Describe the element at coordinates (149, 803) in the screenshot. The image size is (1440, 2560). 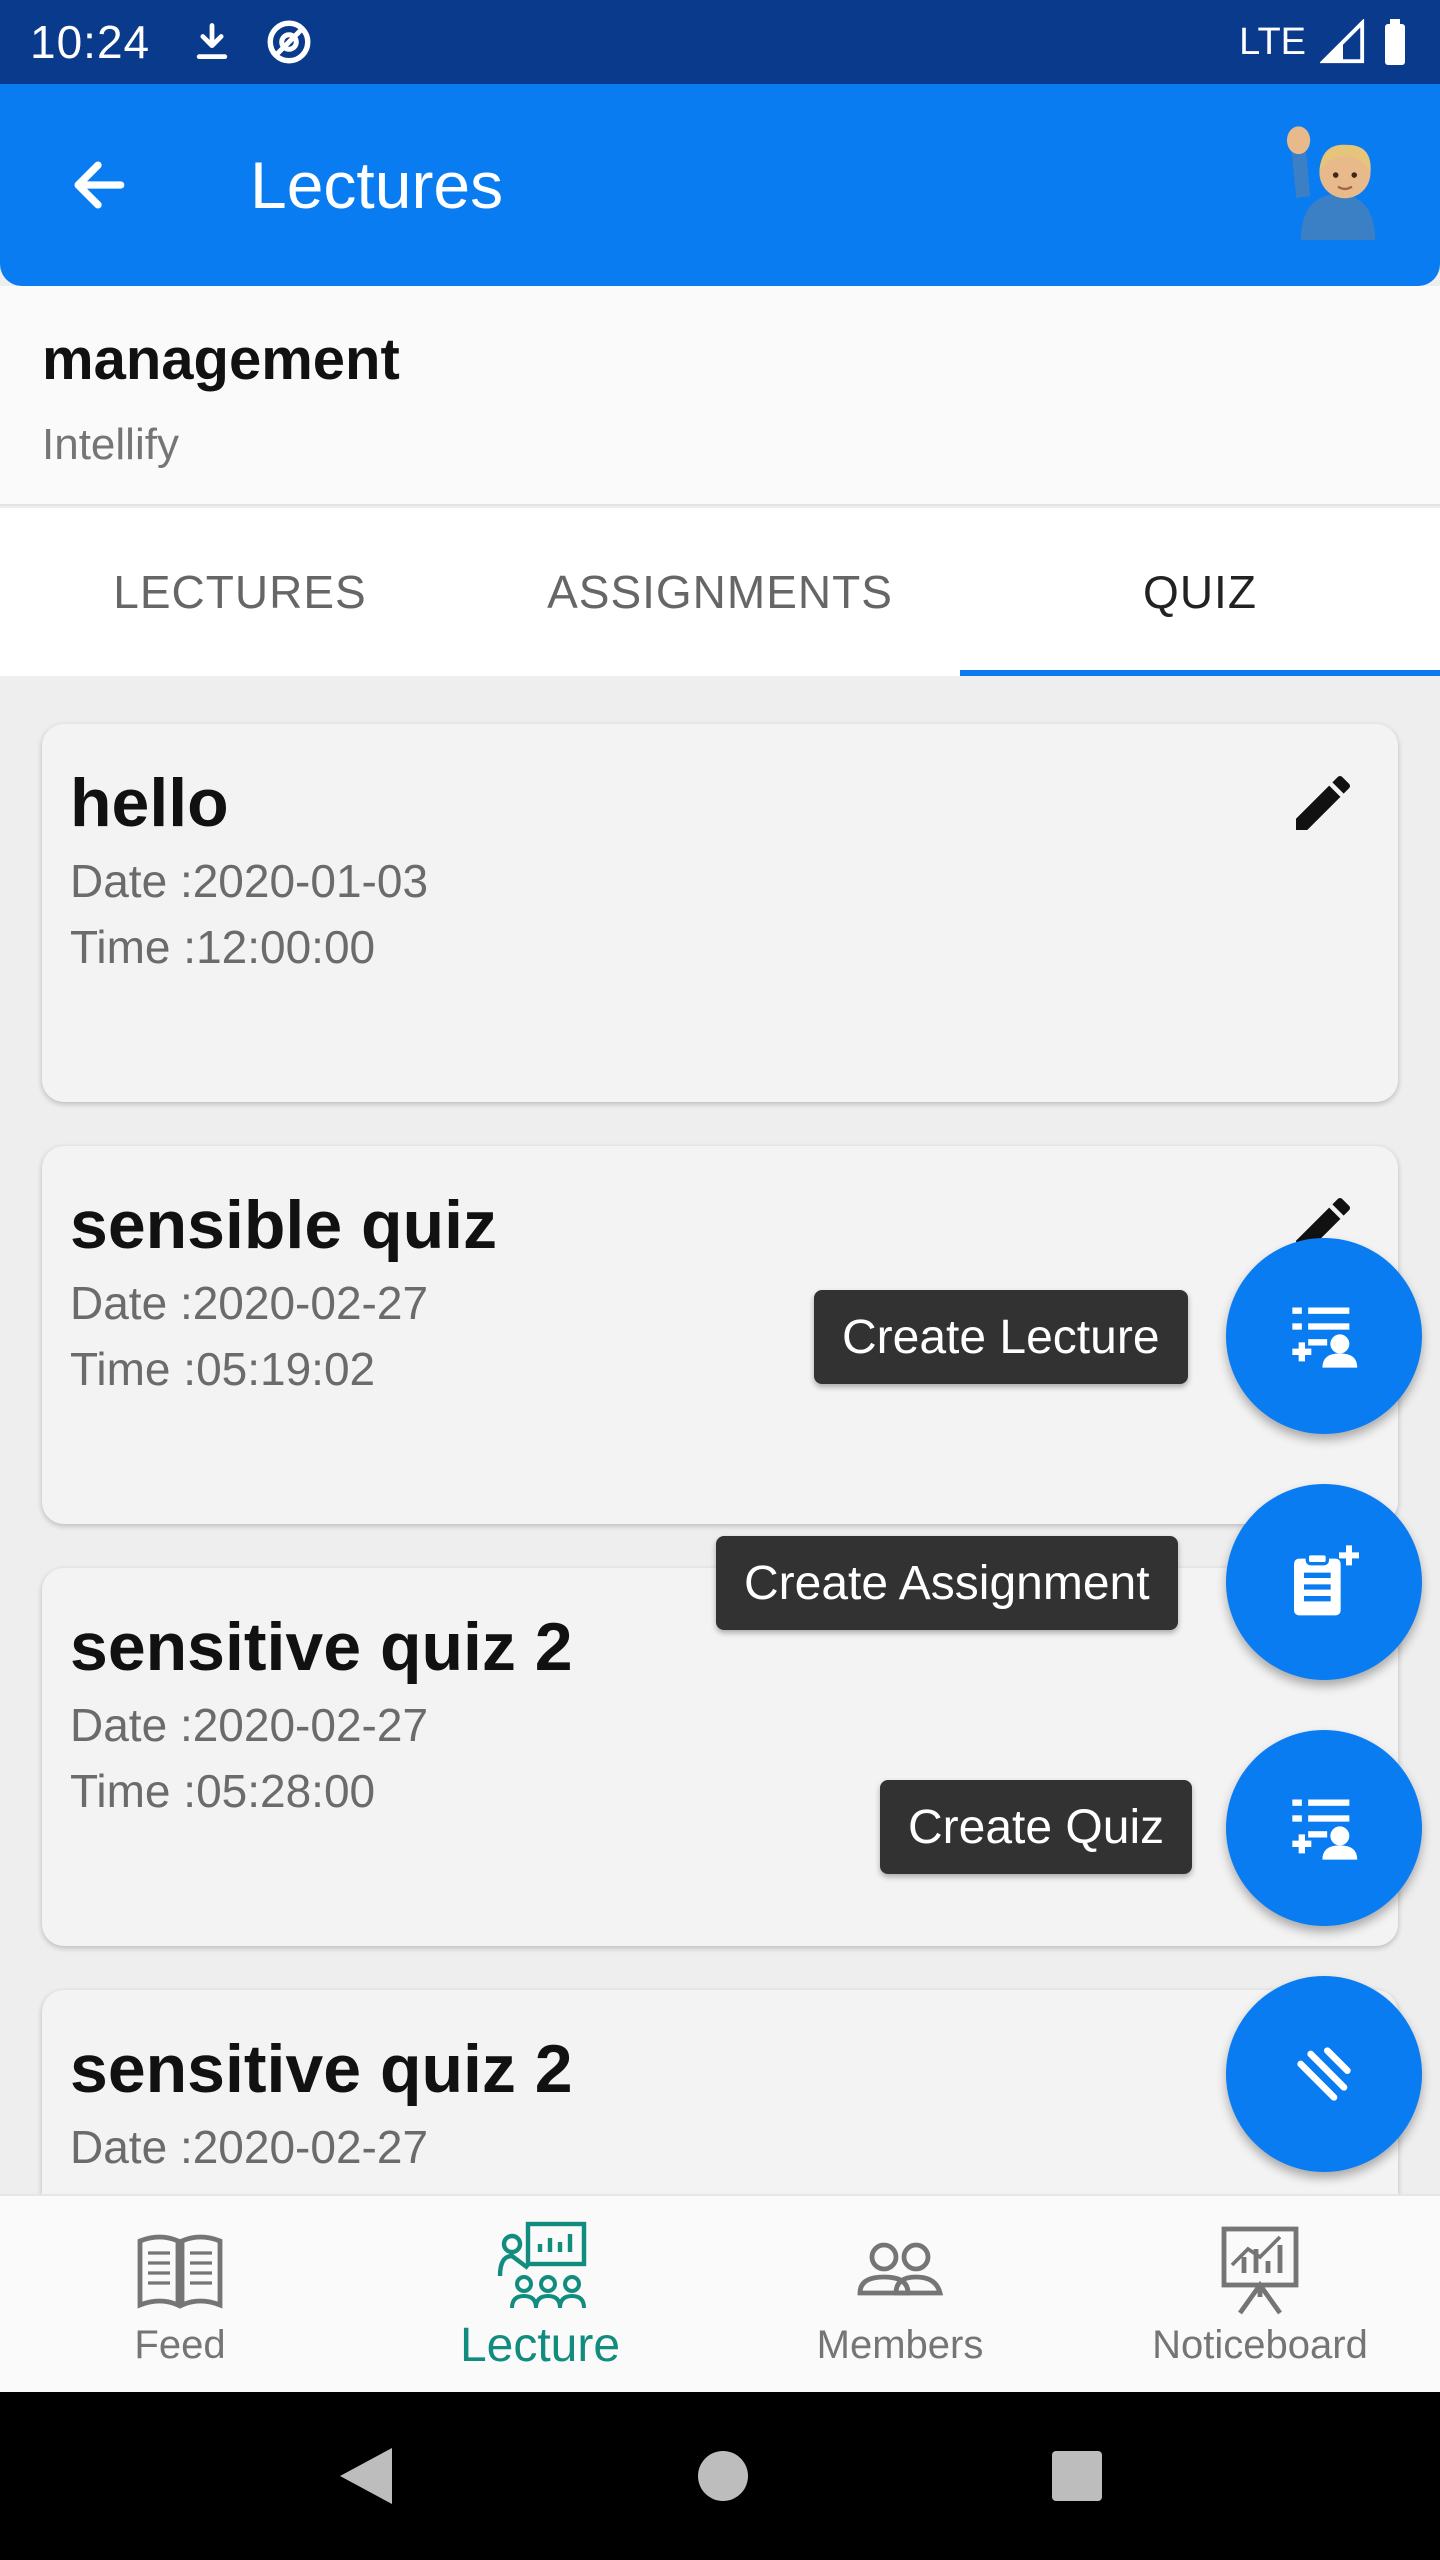
I see `quiz-title: hello` at that location.